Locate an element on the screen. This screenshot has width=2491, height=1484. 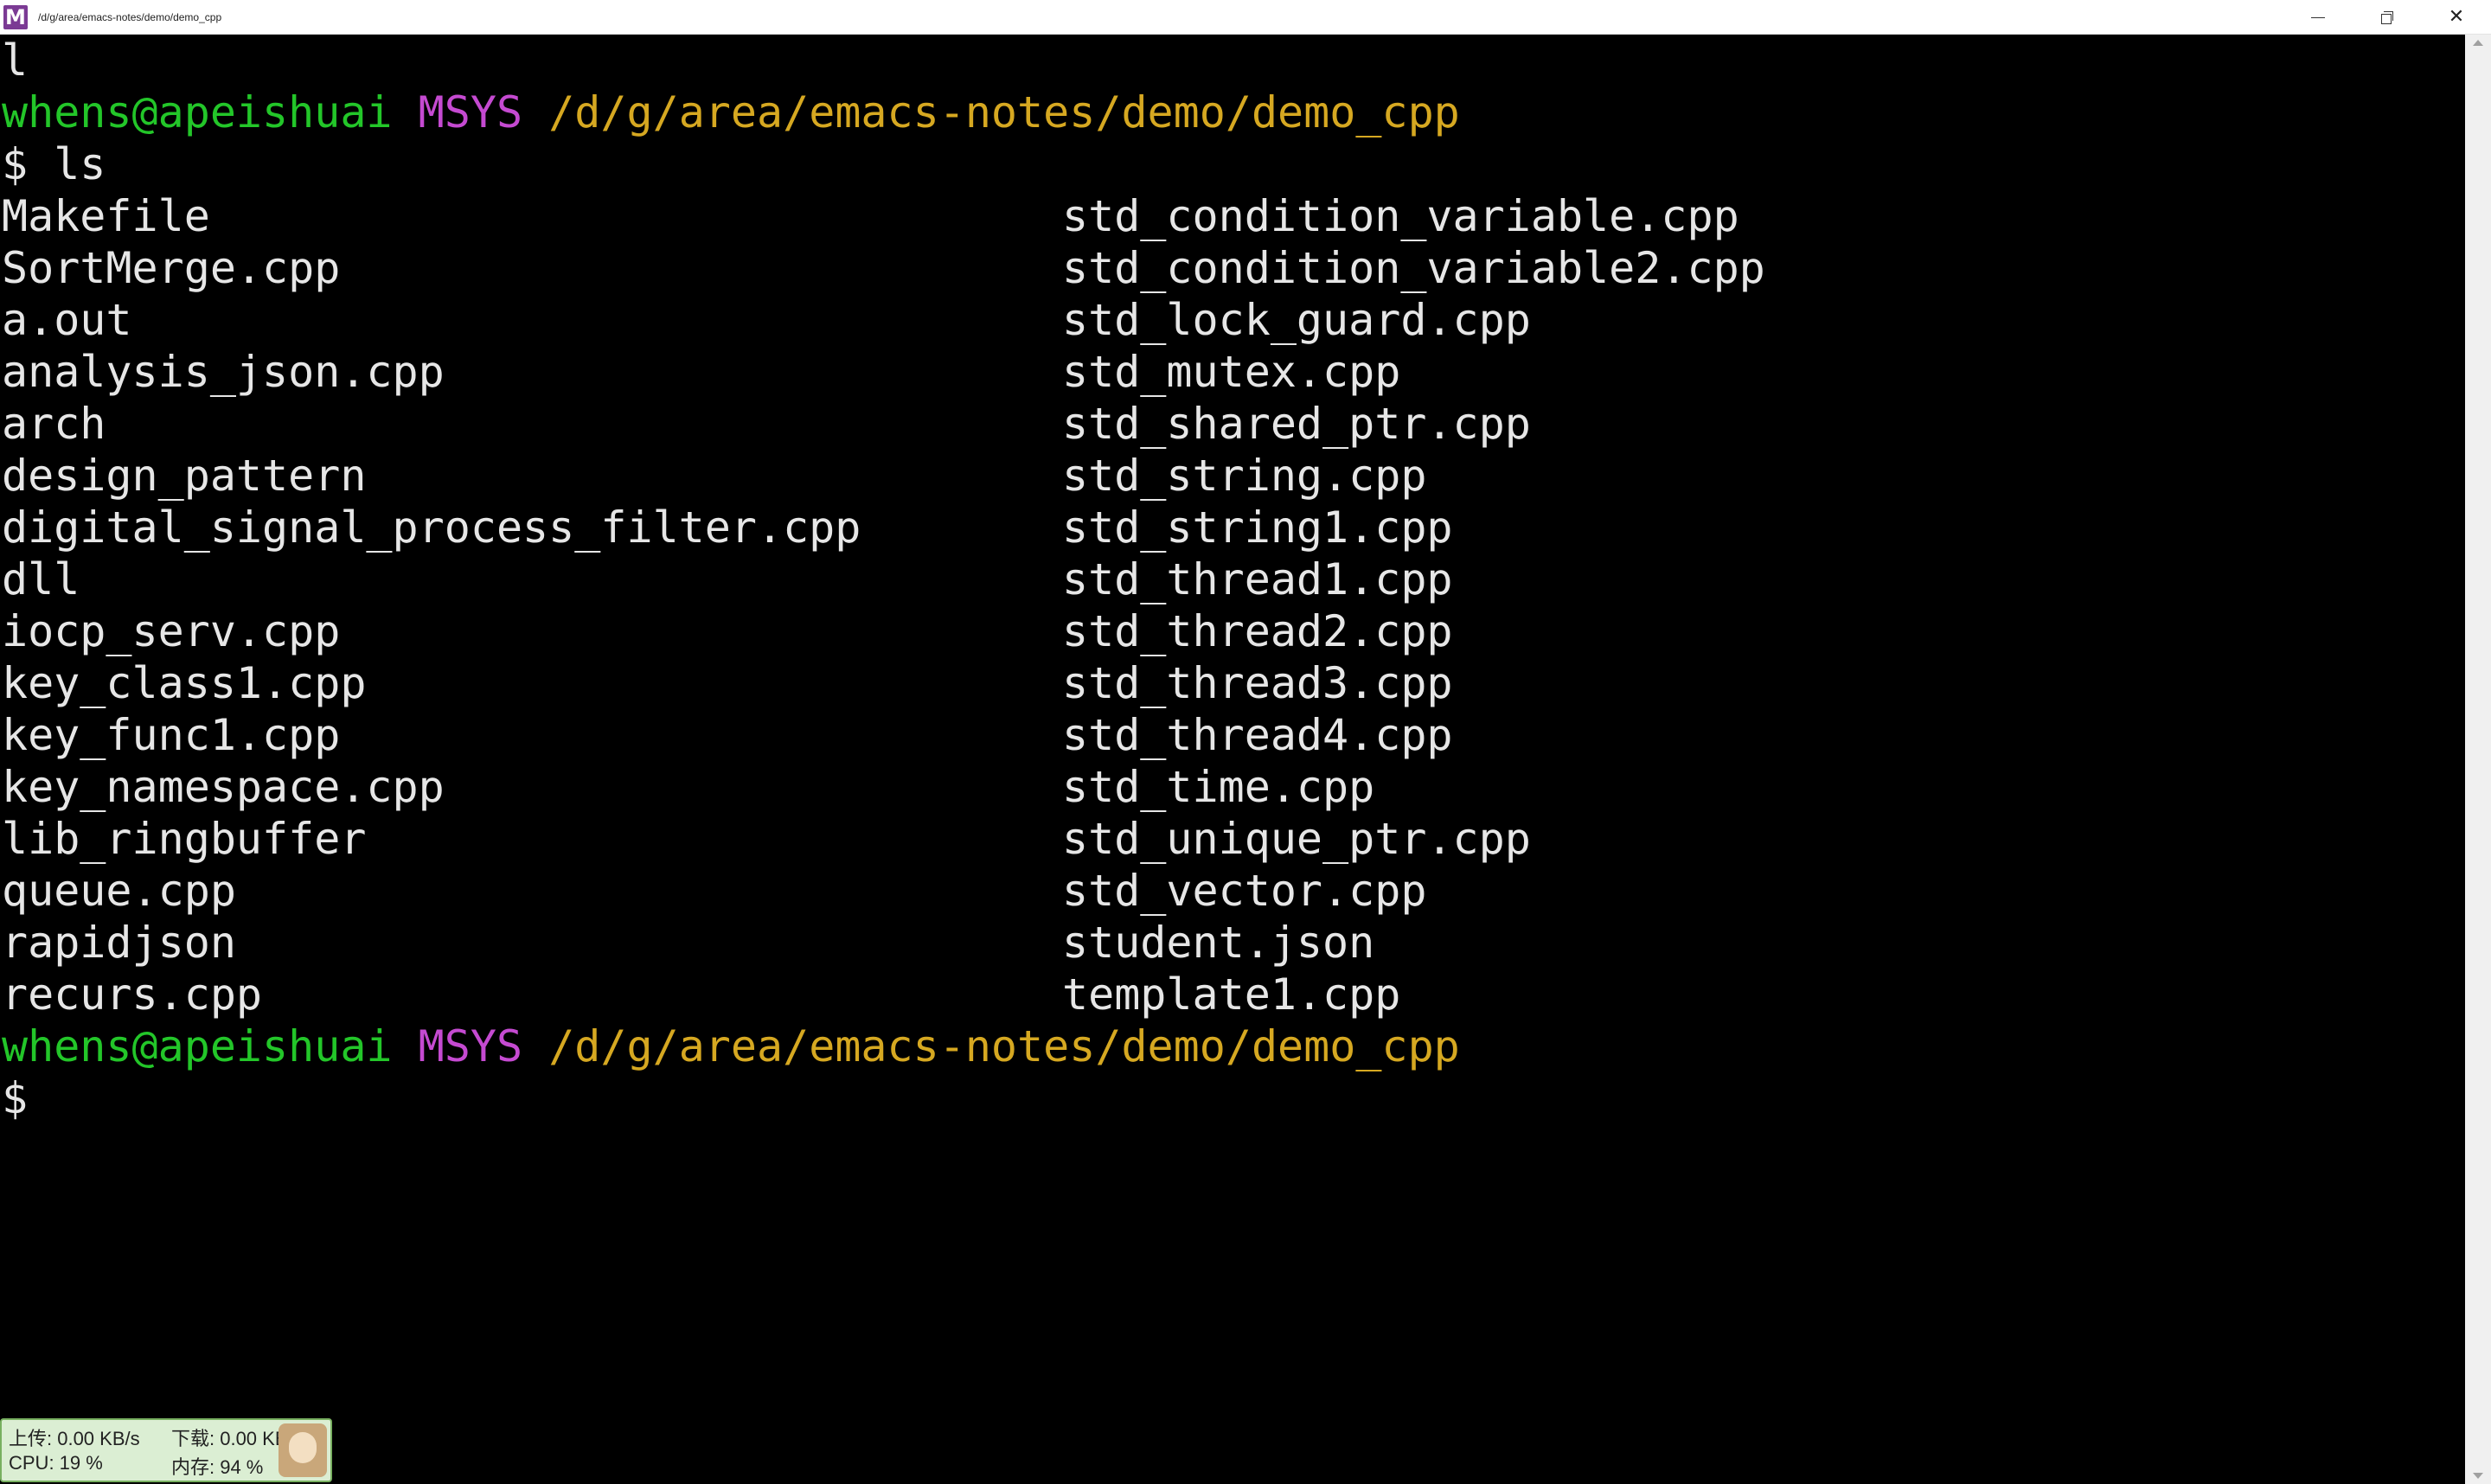
ls-entry: std_string1.cpp is located at coordinates (1257, 527).